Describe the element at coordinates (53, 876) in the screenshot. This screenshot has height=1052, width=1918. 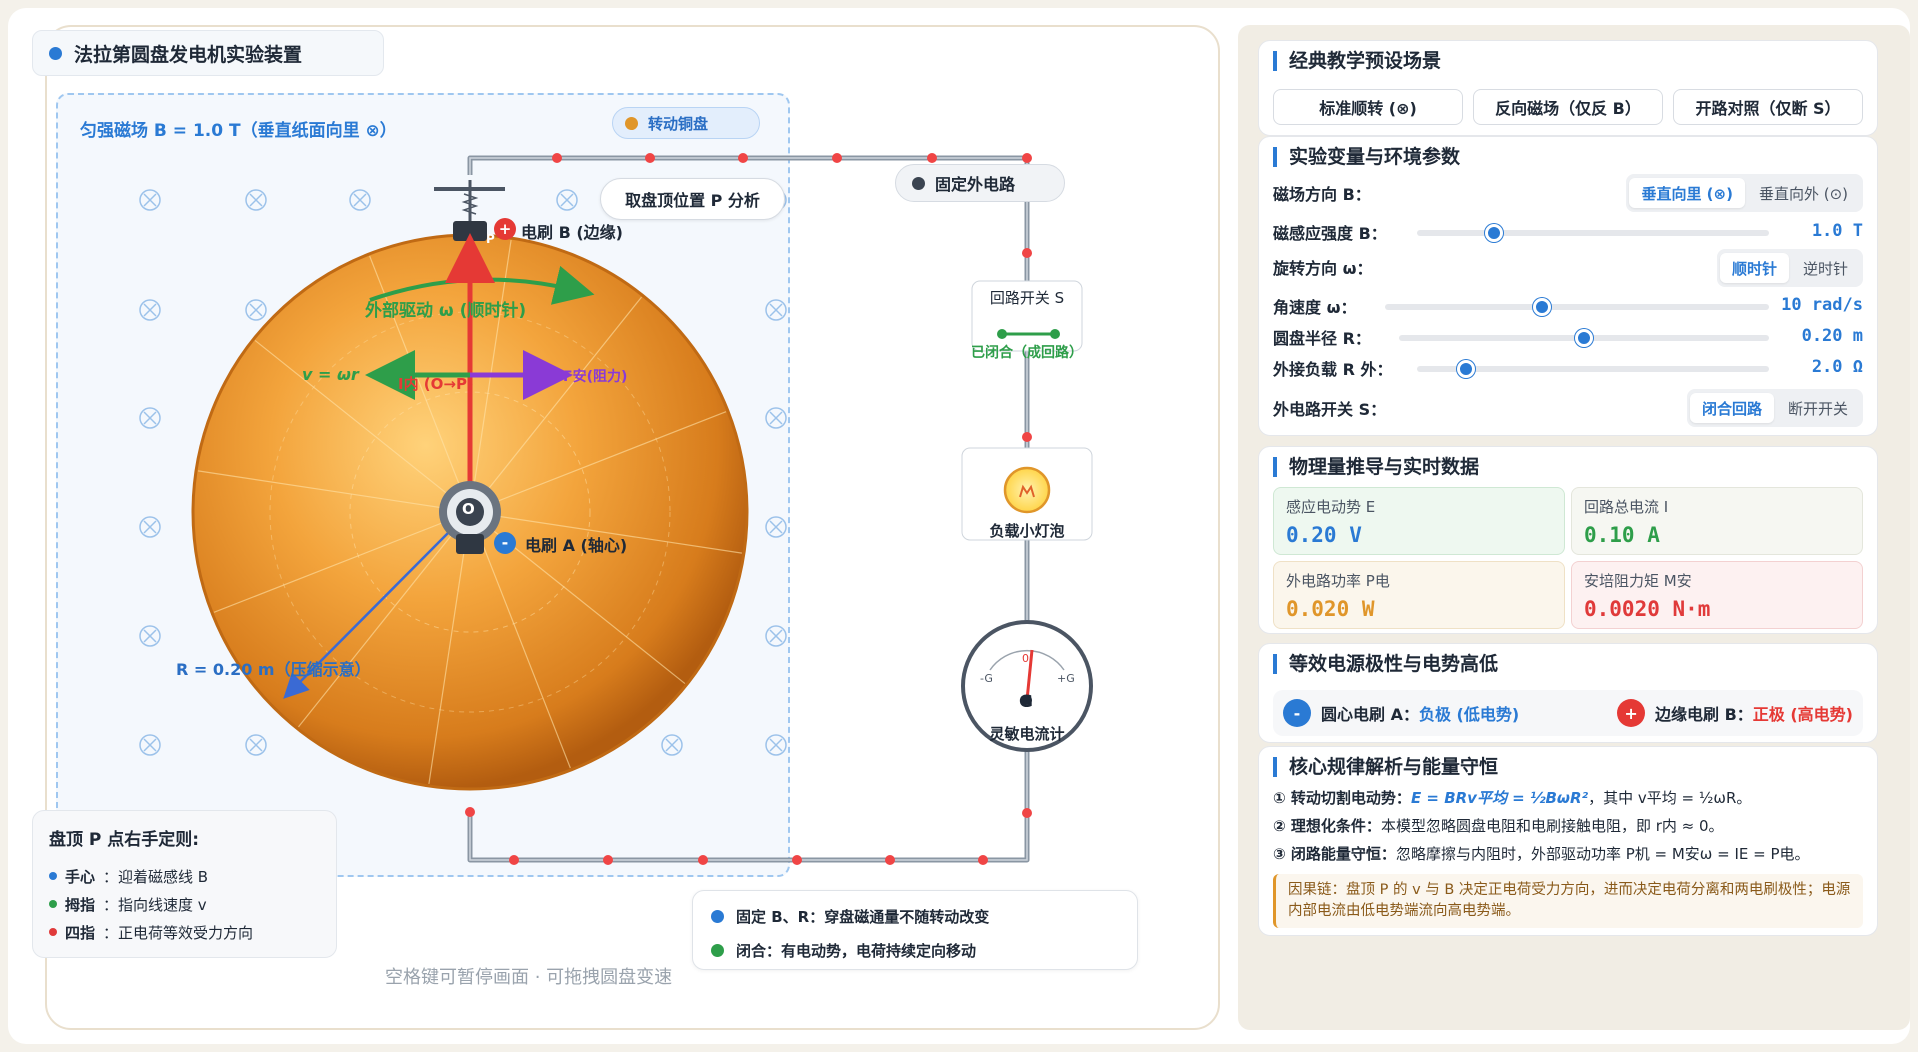
I see `rule-dot-palm` at that location.